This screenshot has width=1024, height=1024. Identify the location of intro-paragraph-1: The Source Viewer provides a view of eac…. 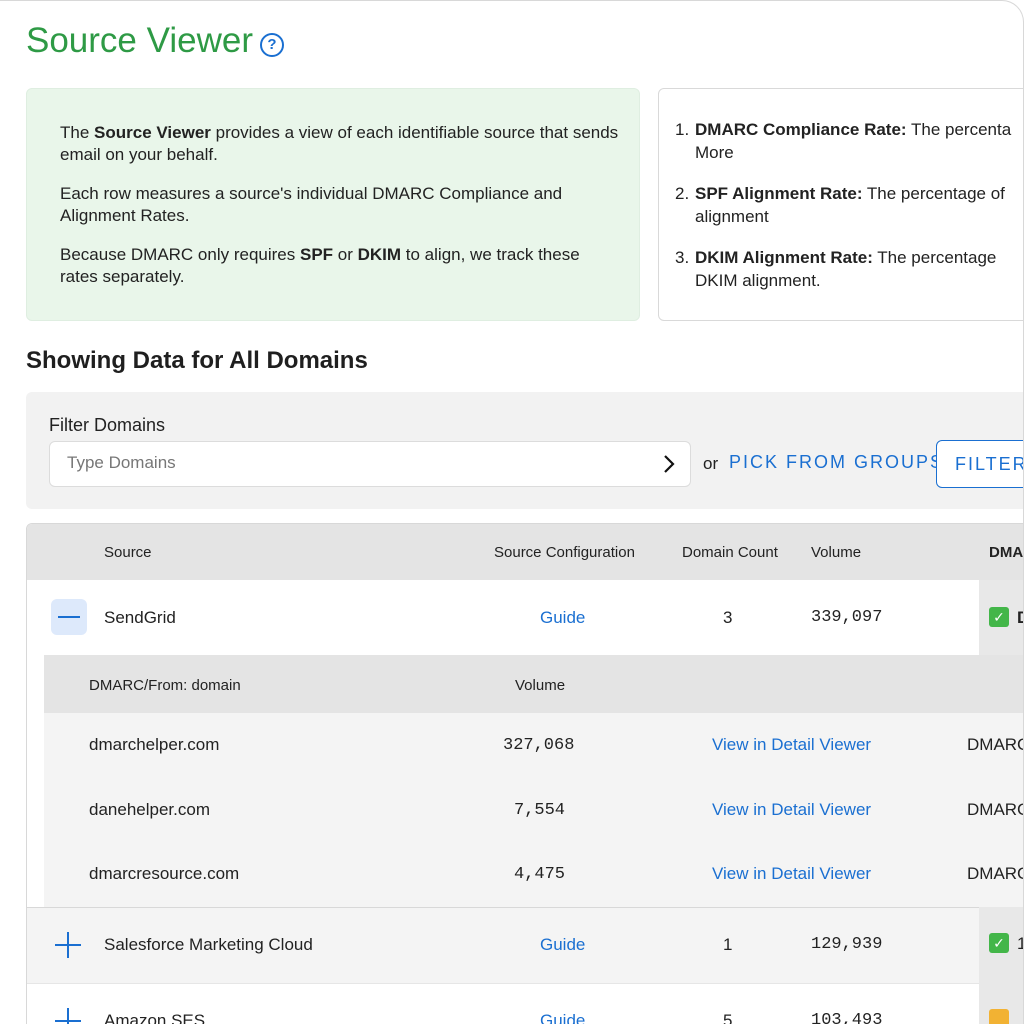
(339, 143).